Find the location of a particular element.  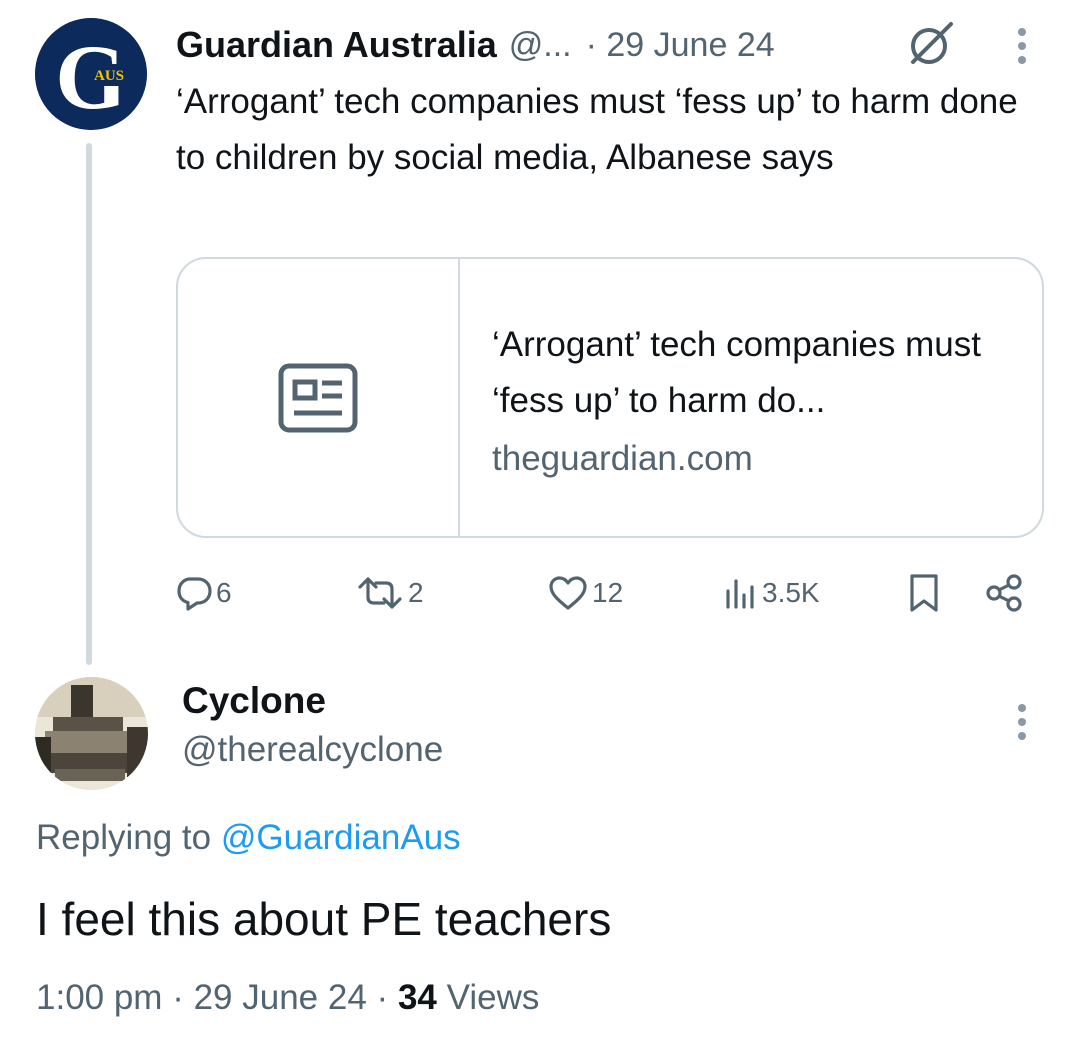

tweet-header: Guardian Australia @... · 29 June 24 is located at coordinates (475, 45).